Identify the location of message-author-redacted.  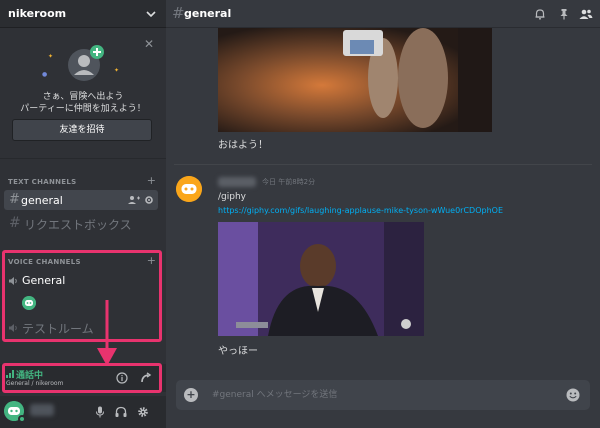
(237, 182).